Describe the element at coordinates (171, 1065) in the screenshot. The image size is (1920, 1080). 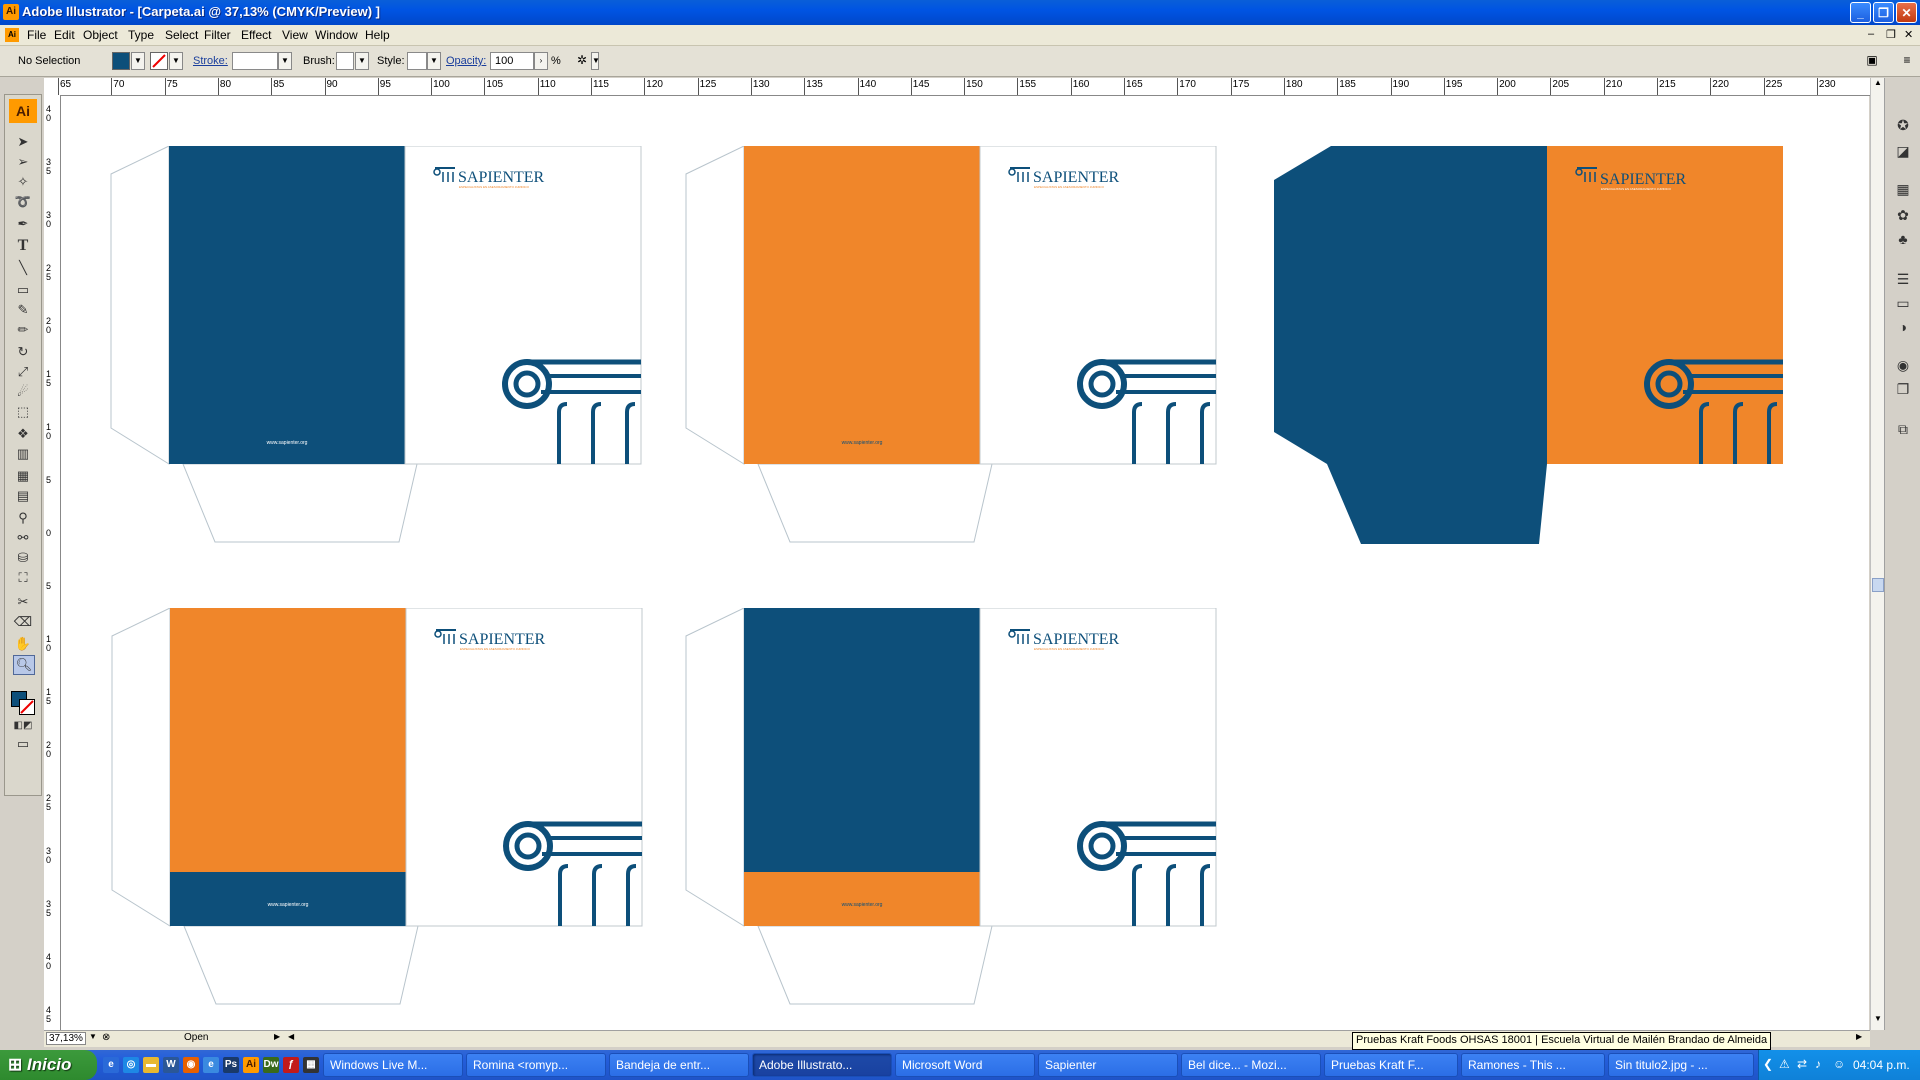
I see `word-icon: W` at that location.